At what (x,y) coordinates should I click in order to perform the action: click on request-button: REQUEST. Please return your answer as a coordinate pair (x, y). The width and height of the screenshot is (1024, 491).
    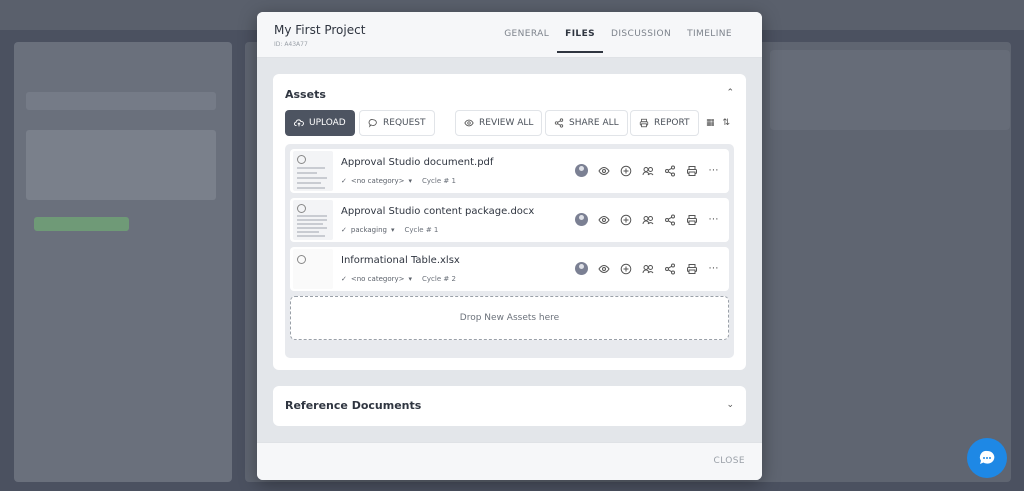
    Looking at the image, I should click on (397, 123).